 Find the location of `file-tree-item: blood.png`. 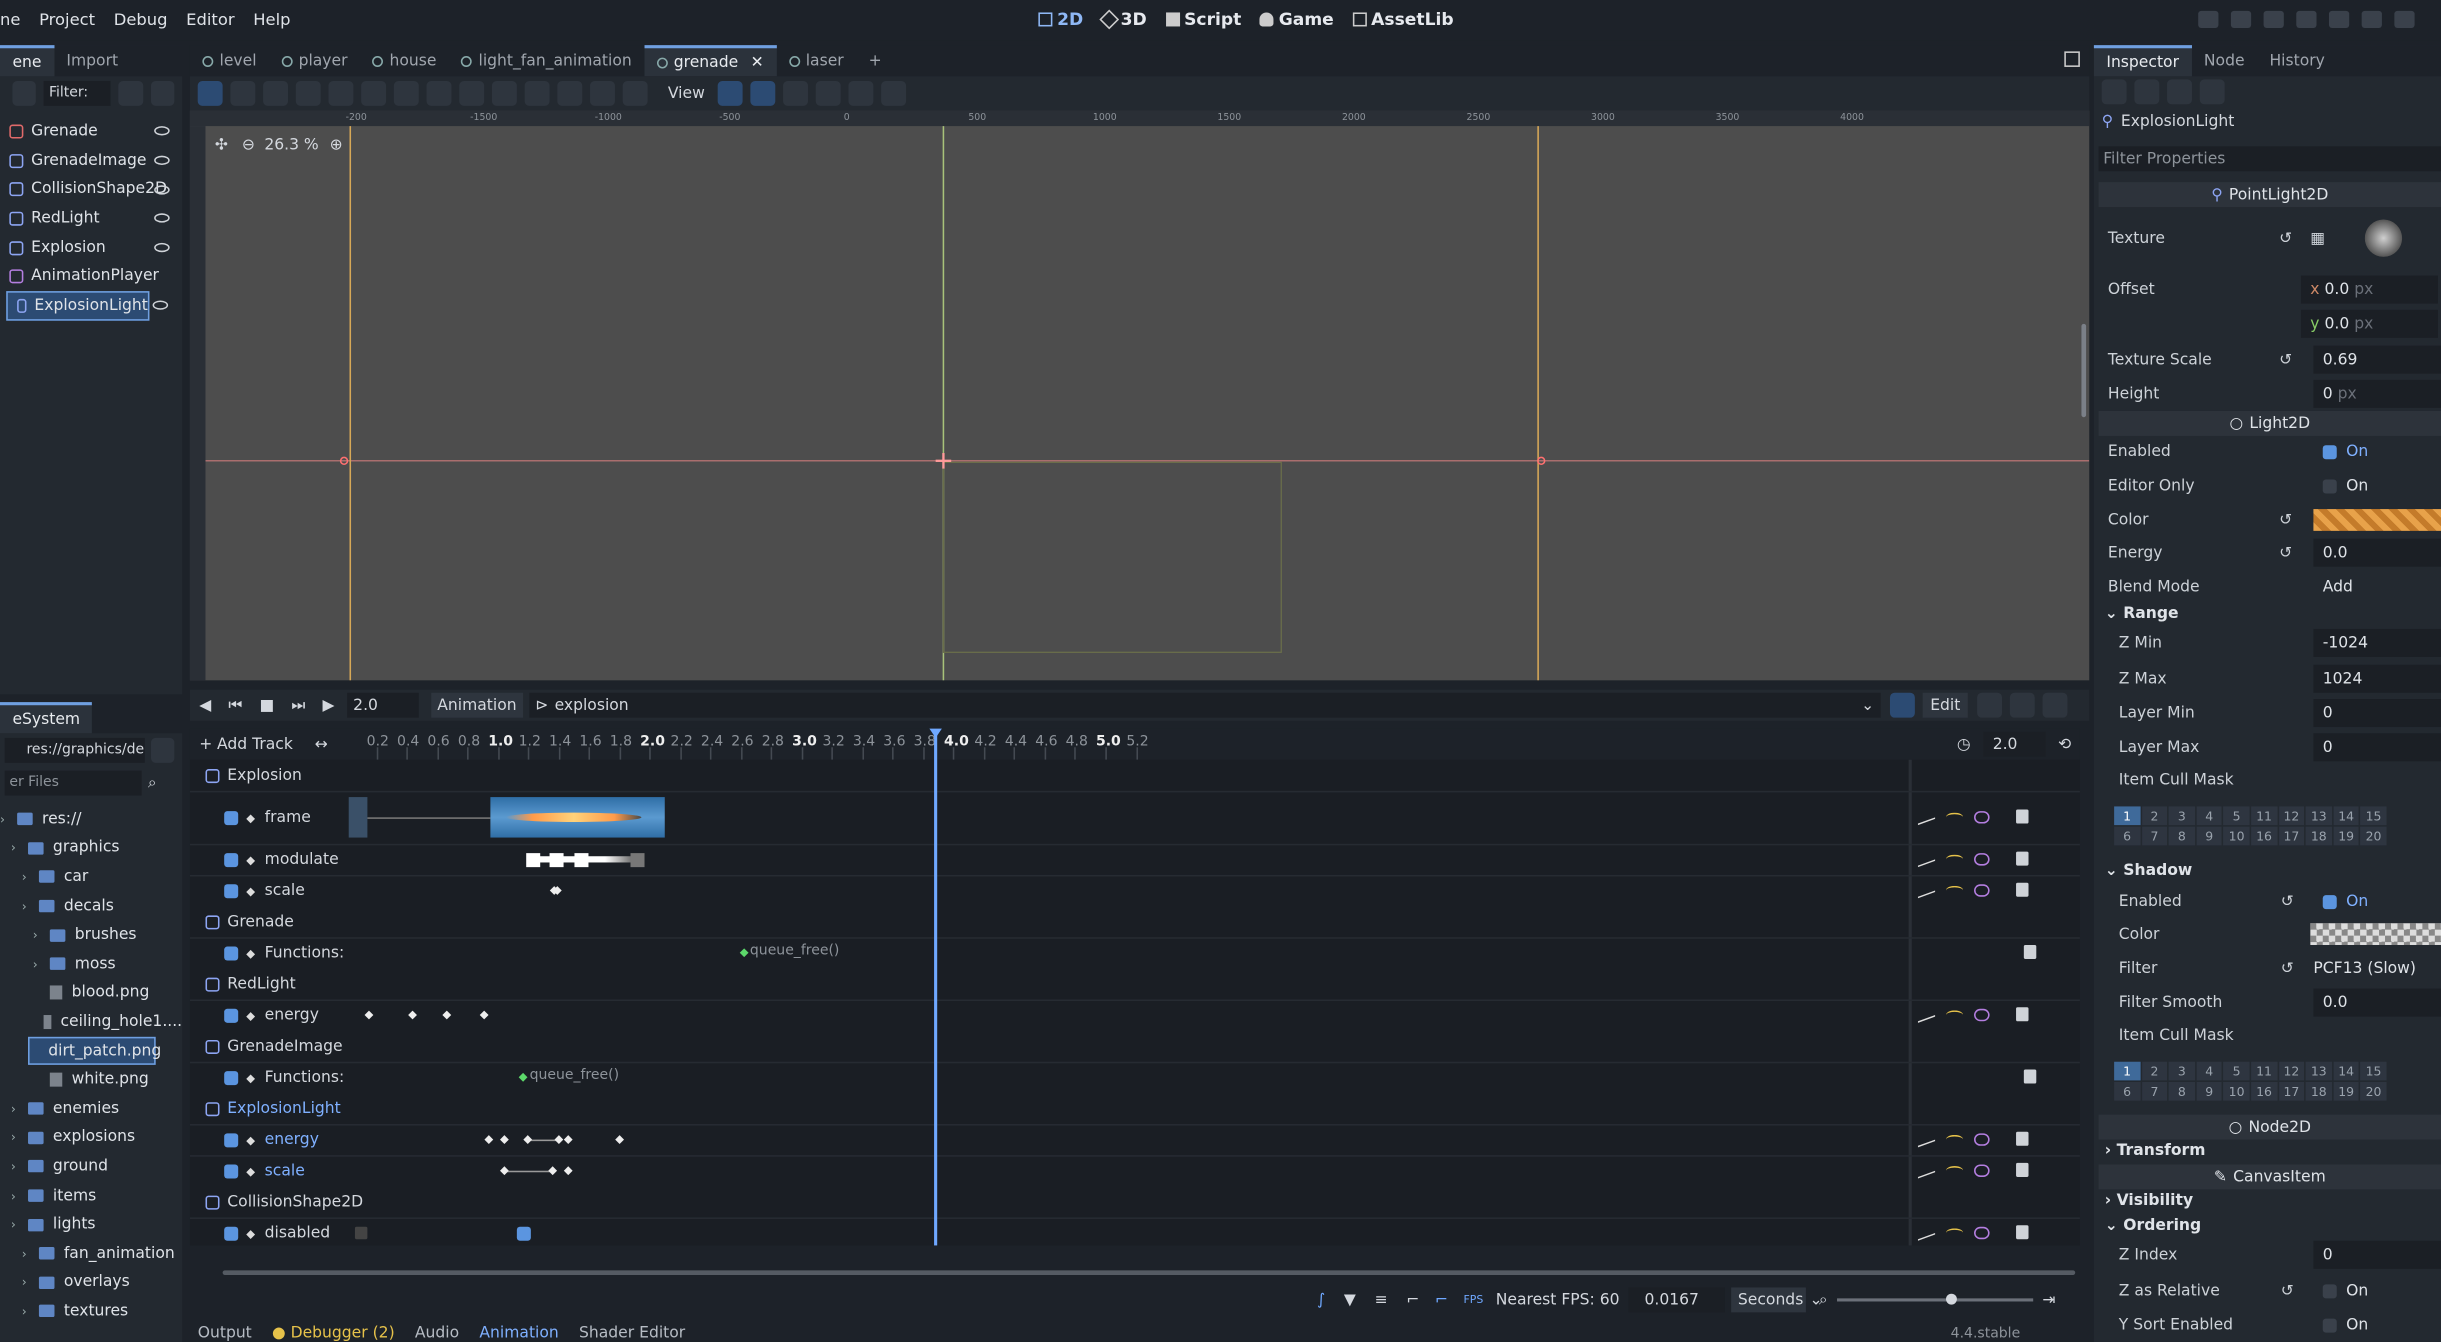

file-tree-item: blood.png is located at coordinates (91, 993).